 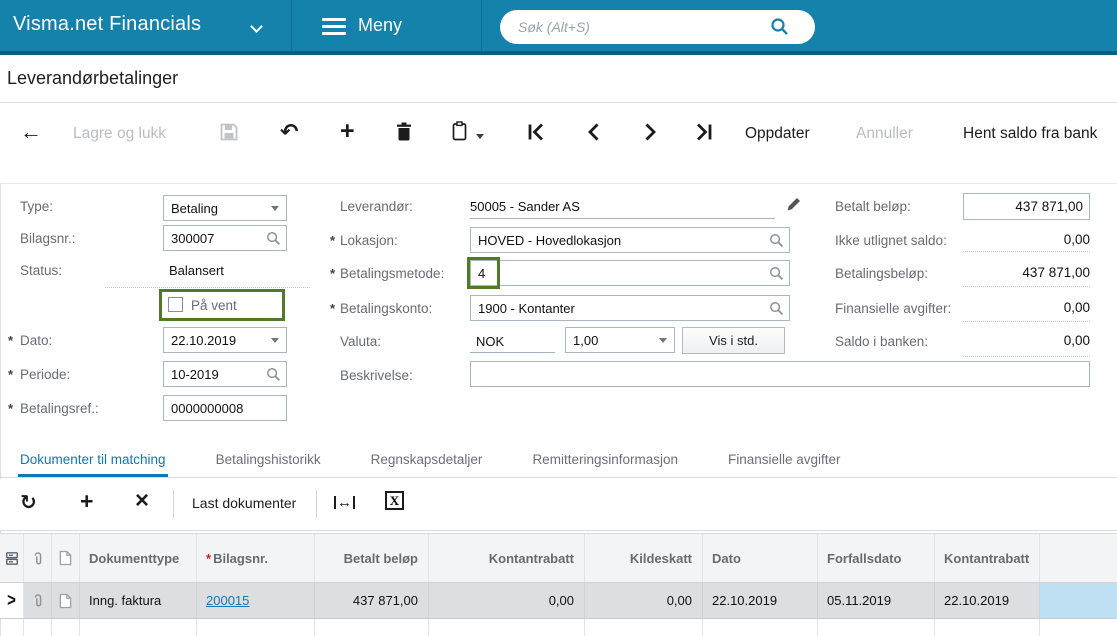 What do you see at coordinates (876, 558) in the screenshot?
I see `column-header-due-date: Forfallsdato` at bounding box center [876, 558].